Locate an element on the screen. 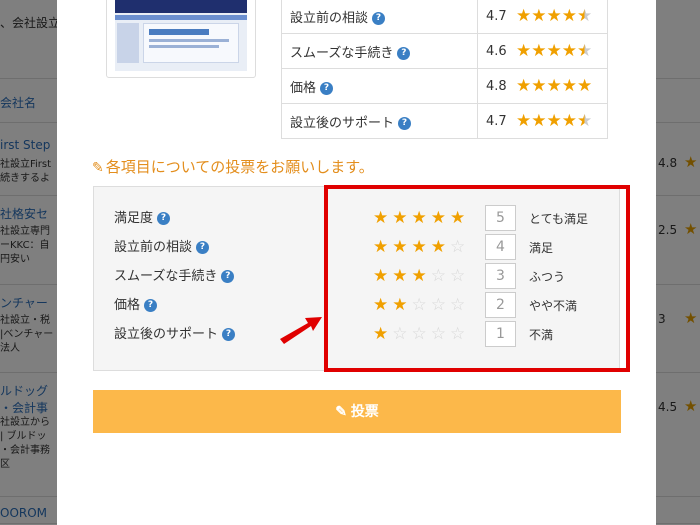  company-site-thumbnail is located at coordinates (181, 39).